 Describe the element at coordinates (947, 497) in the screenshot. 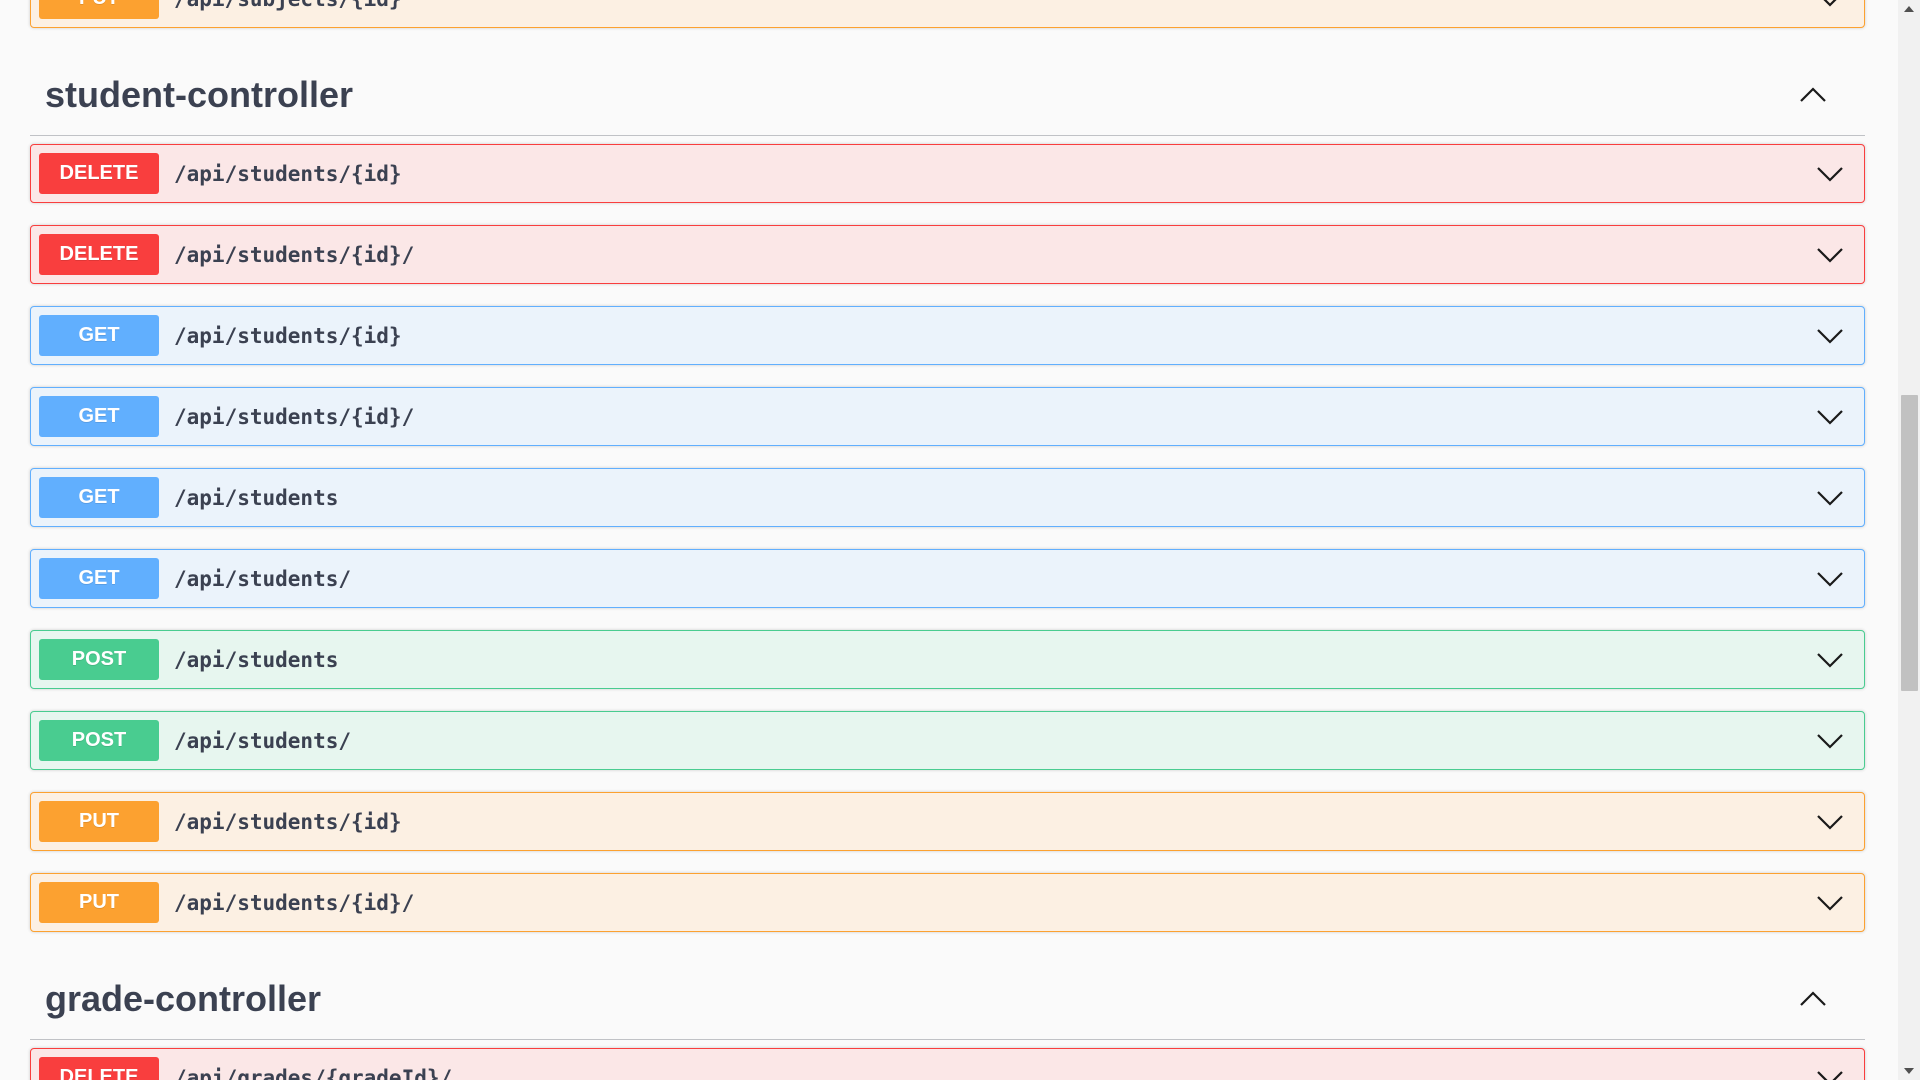

I see `opblock-get-students: GET /api/students` at that location.